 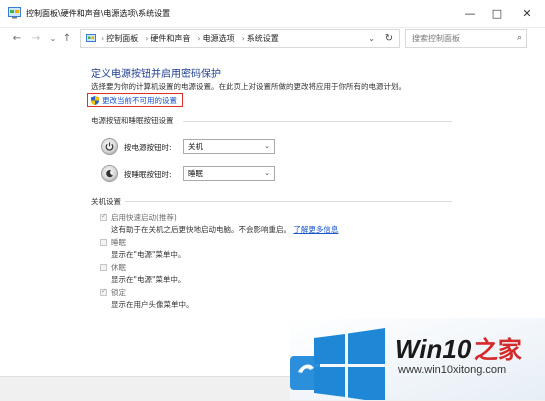 What do you see at coordinates (132, 120) in the screenshot?
I see `power-buttons-section-title: 电源按钮和睡眠按钮设置` at bounding box center [132, 120].